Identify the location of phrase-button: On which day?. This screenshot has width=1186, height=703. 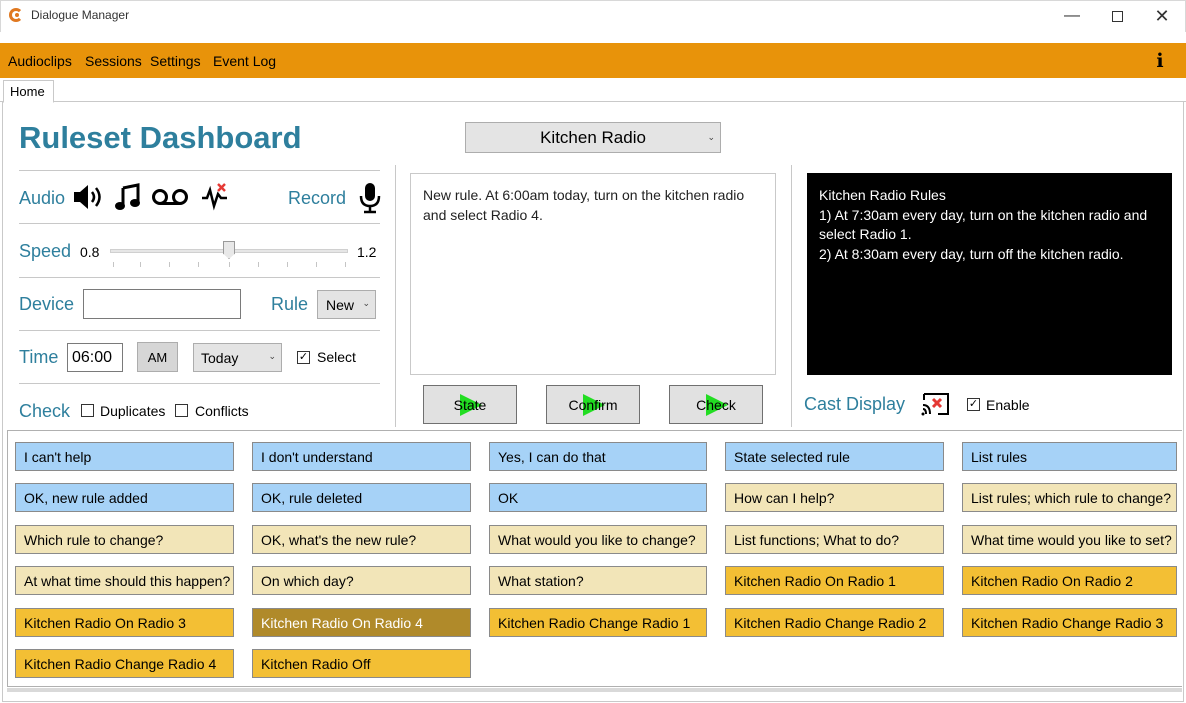
(361, 580).